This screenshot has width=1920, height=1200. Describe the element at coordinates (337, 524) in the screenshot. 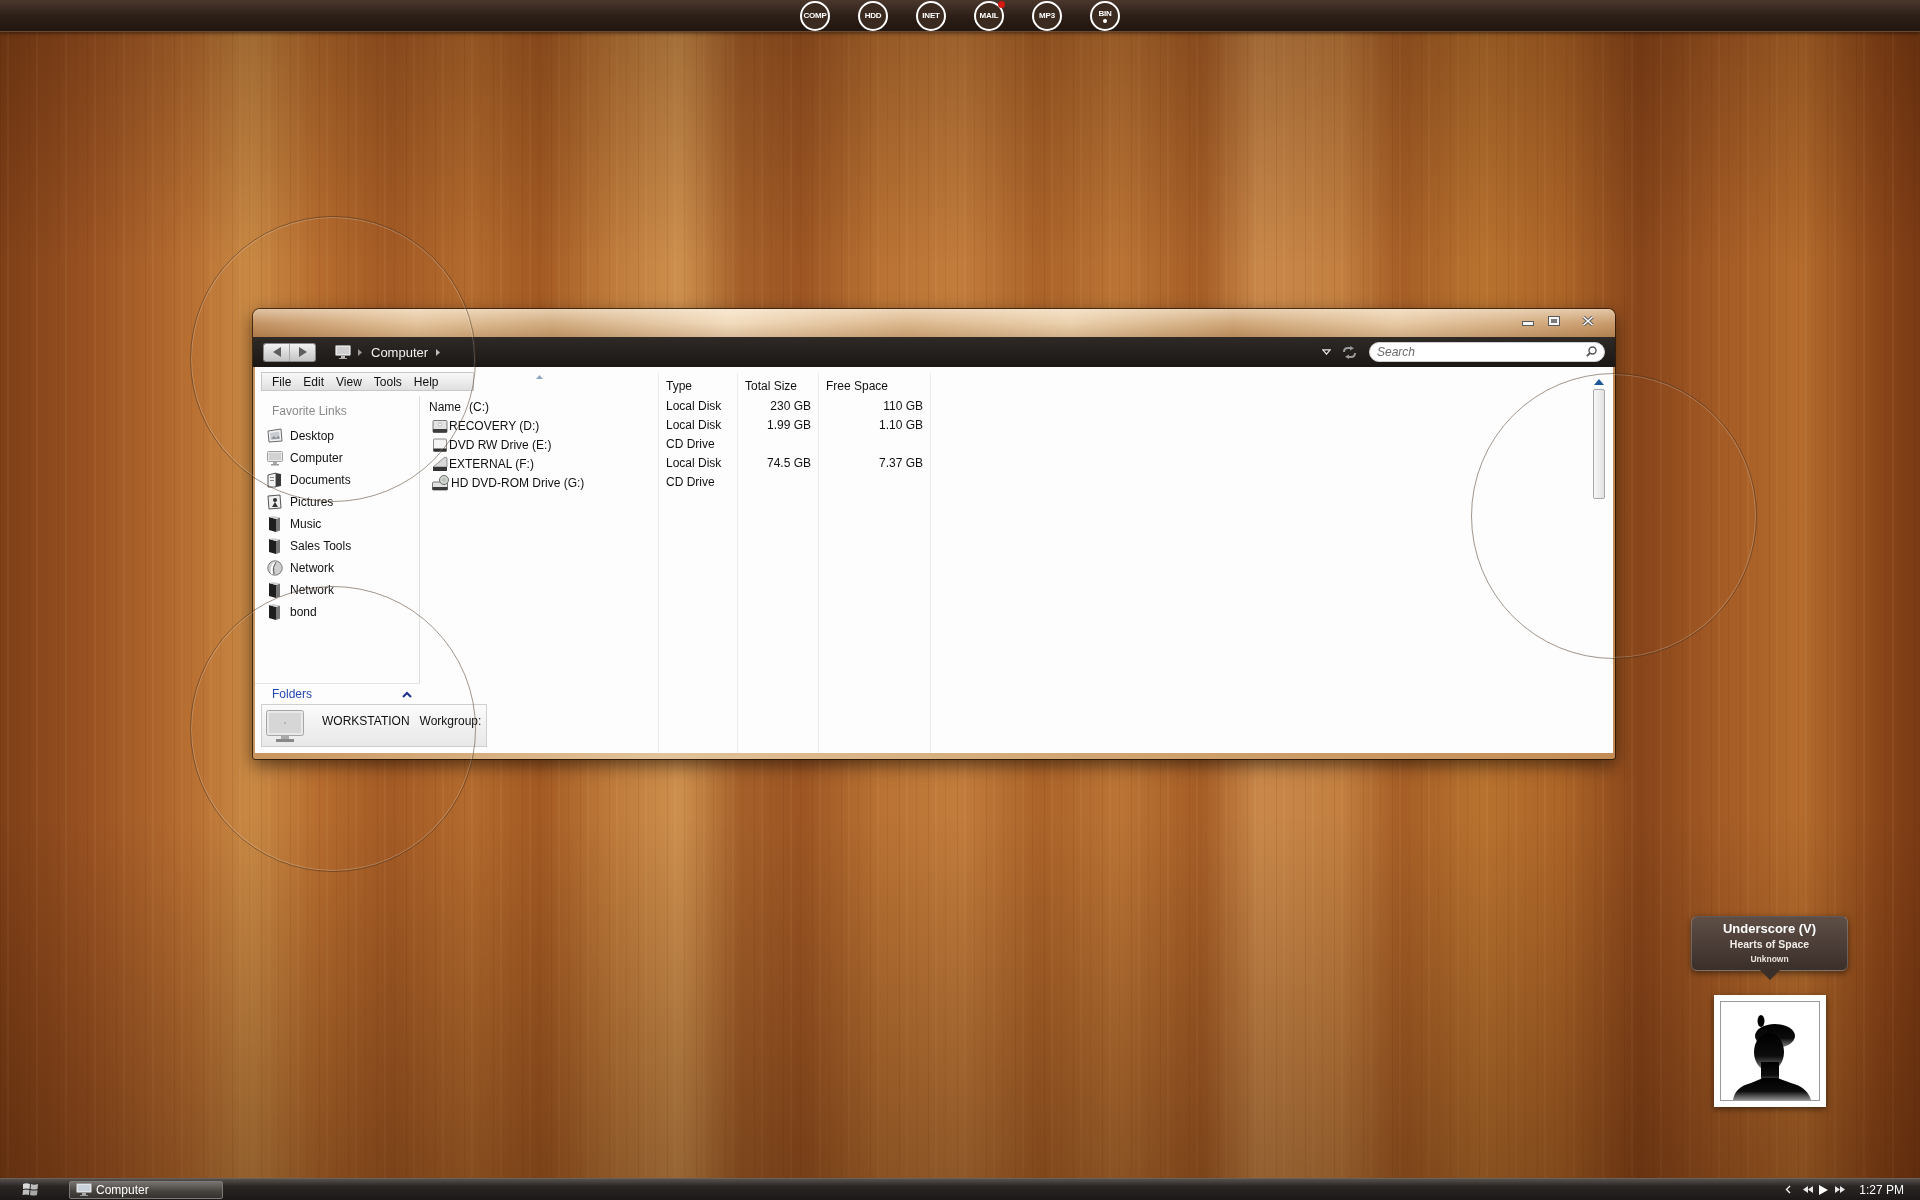

I see `favorite-link: Music` at that location.